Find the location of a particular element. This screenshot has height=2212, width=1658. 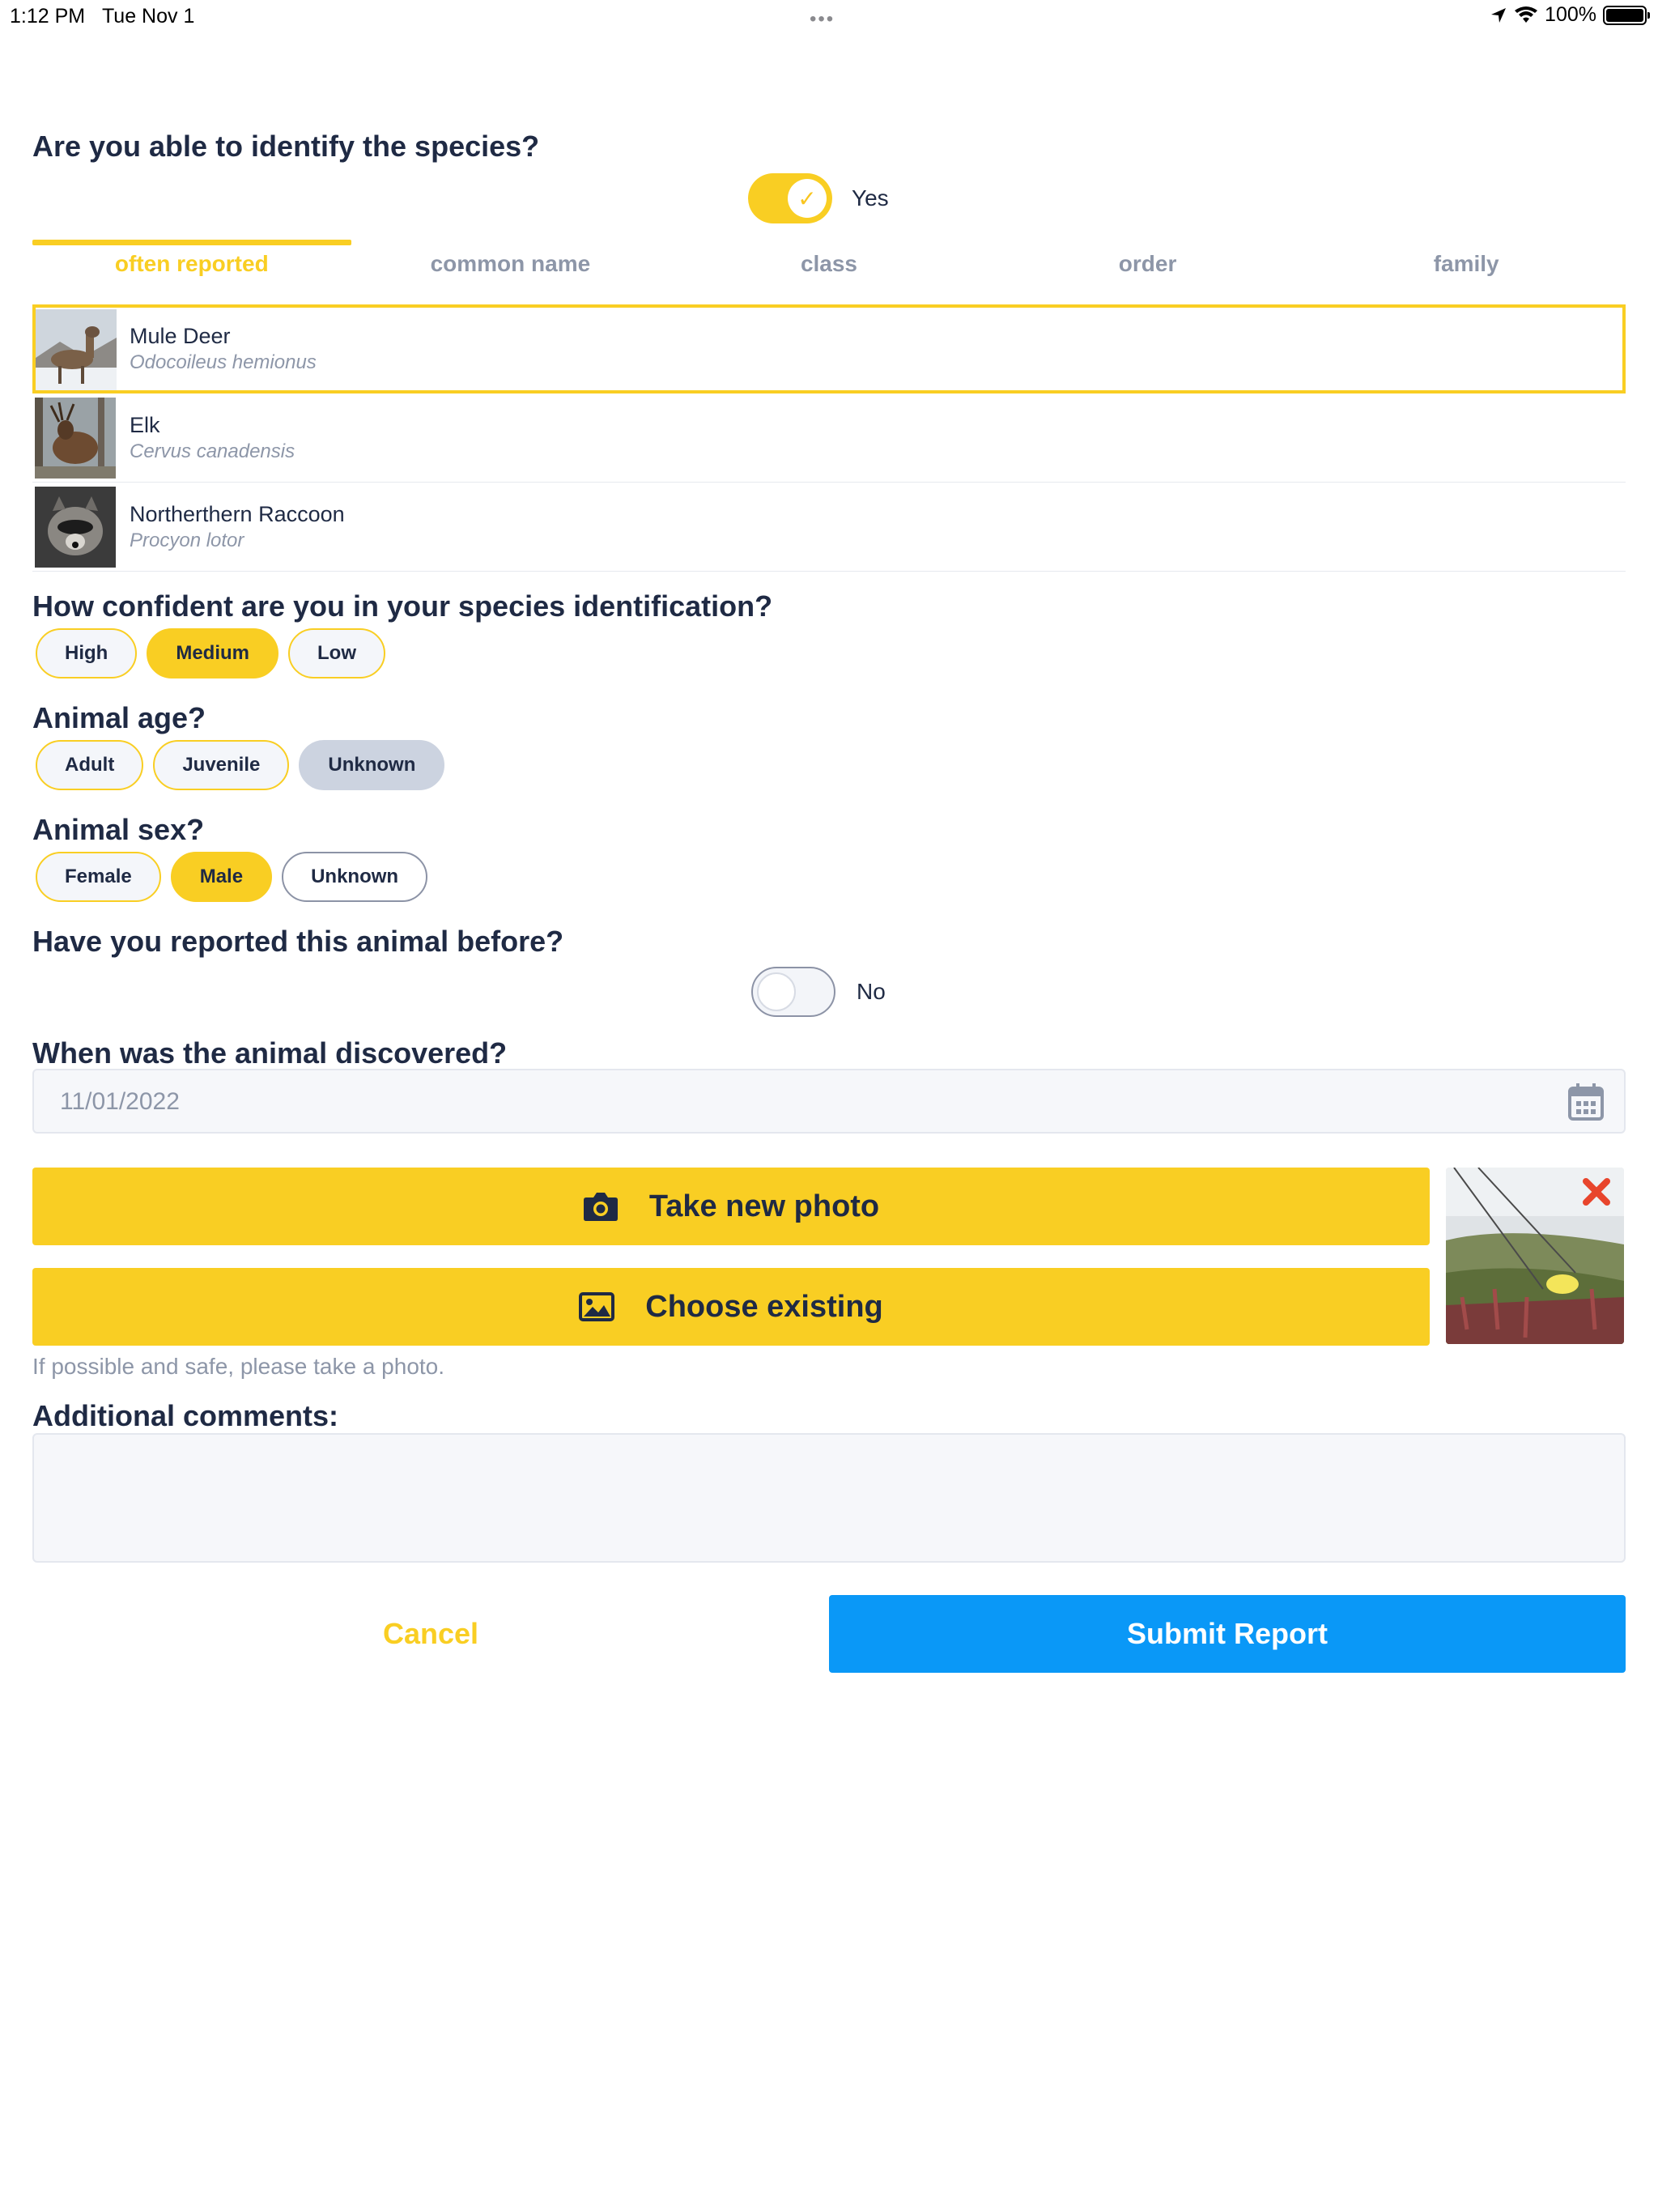

submit-report-button: Submit Report is located at coordinates (1227, 1634).